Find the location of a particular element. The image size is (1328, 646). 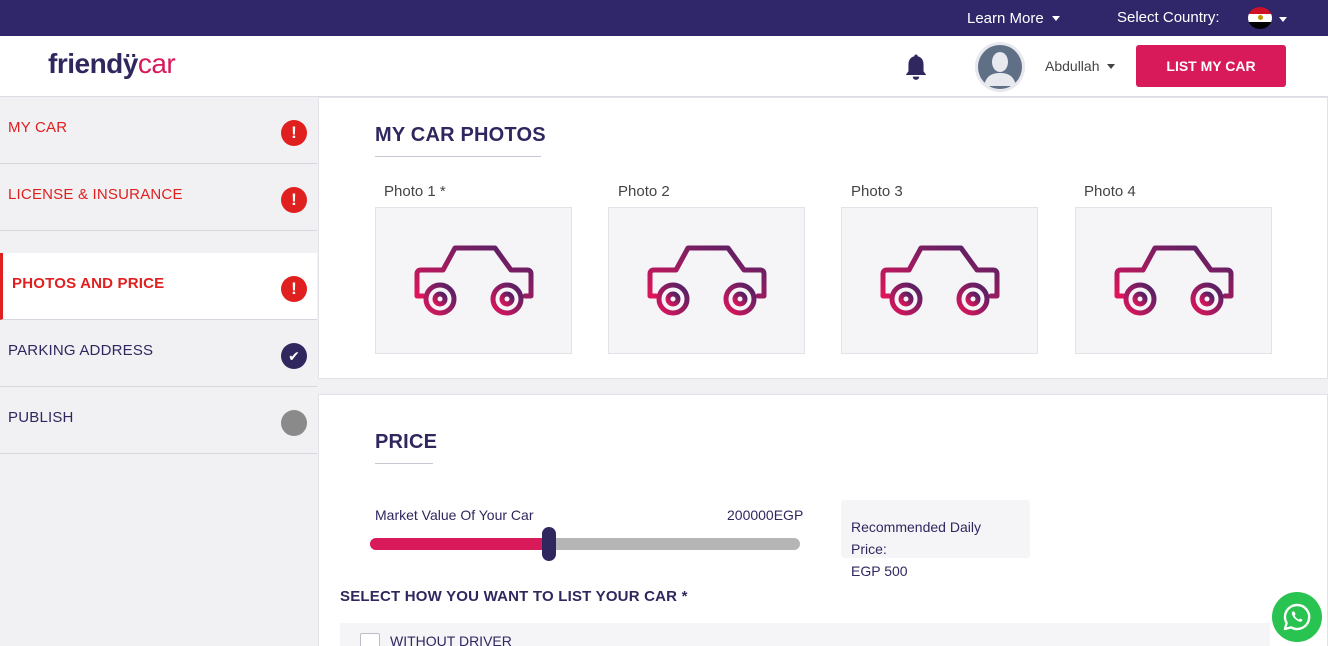

price-title: PRICE is located at coordinates (406, 442).